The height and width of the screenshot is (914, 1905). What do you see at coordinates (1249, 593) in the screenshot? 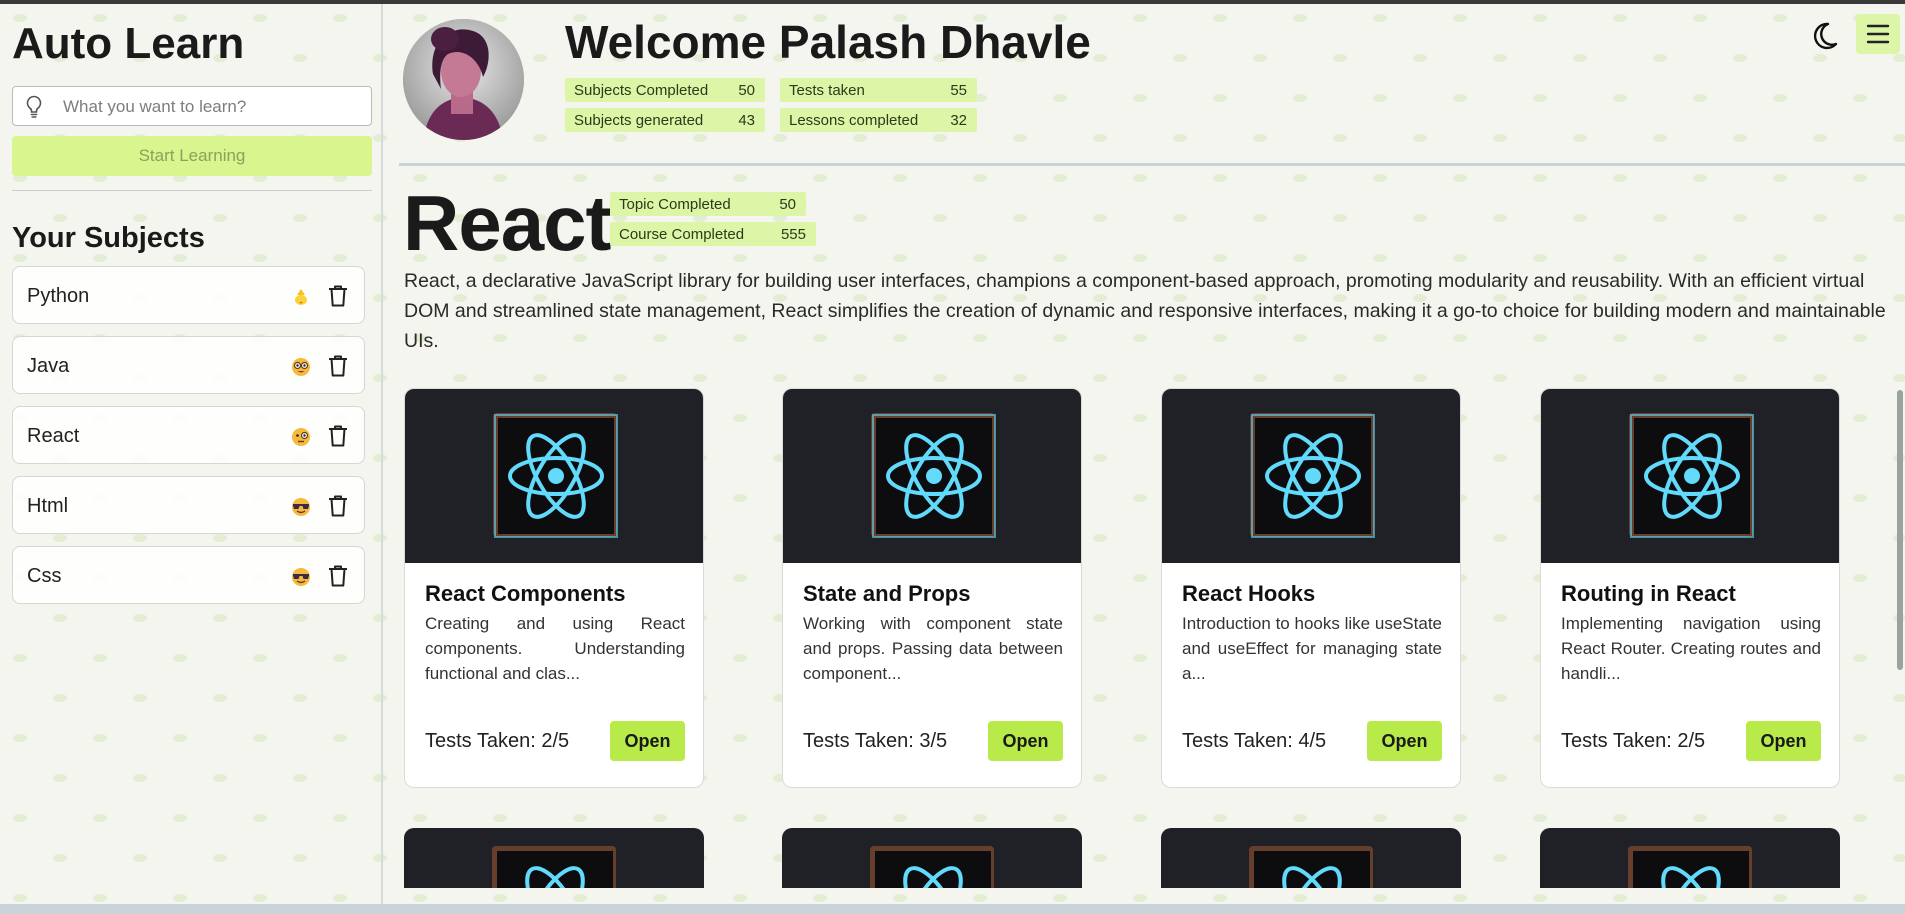
I see `card-title: React Hooks` at bounding box center [1249, 593].